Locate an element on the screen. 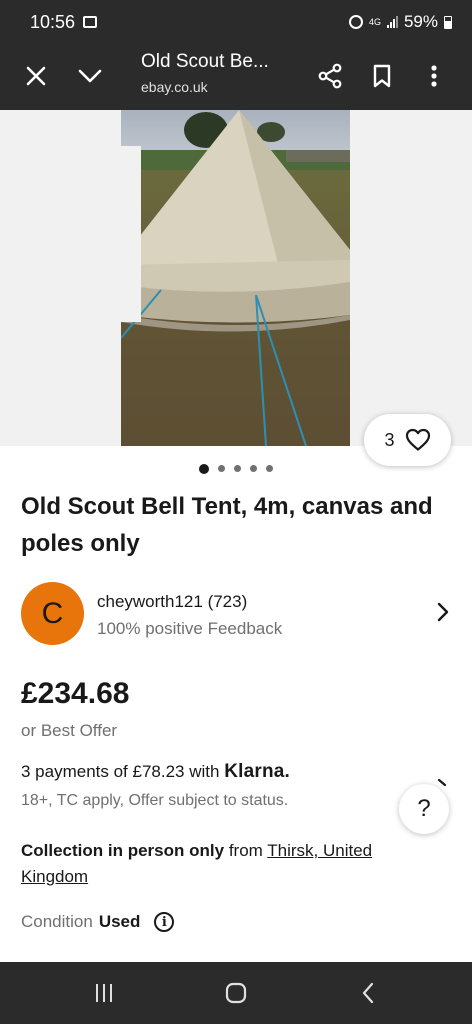  heart-icon is located at coordinates (417, 439).